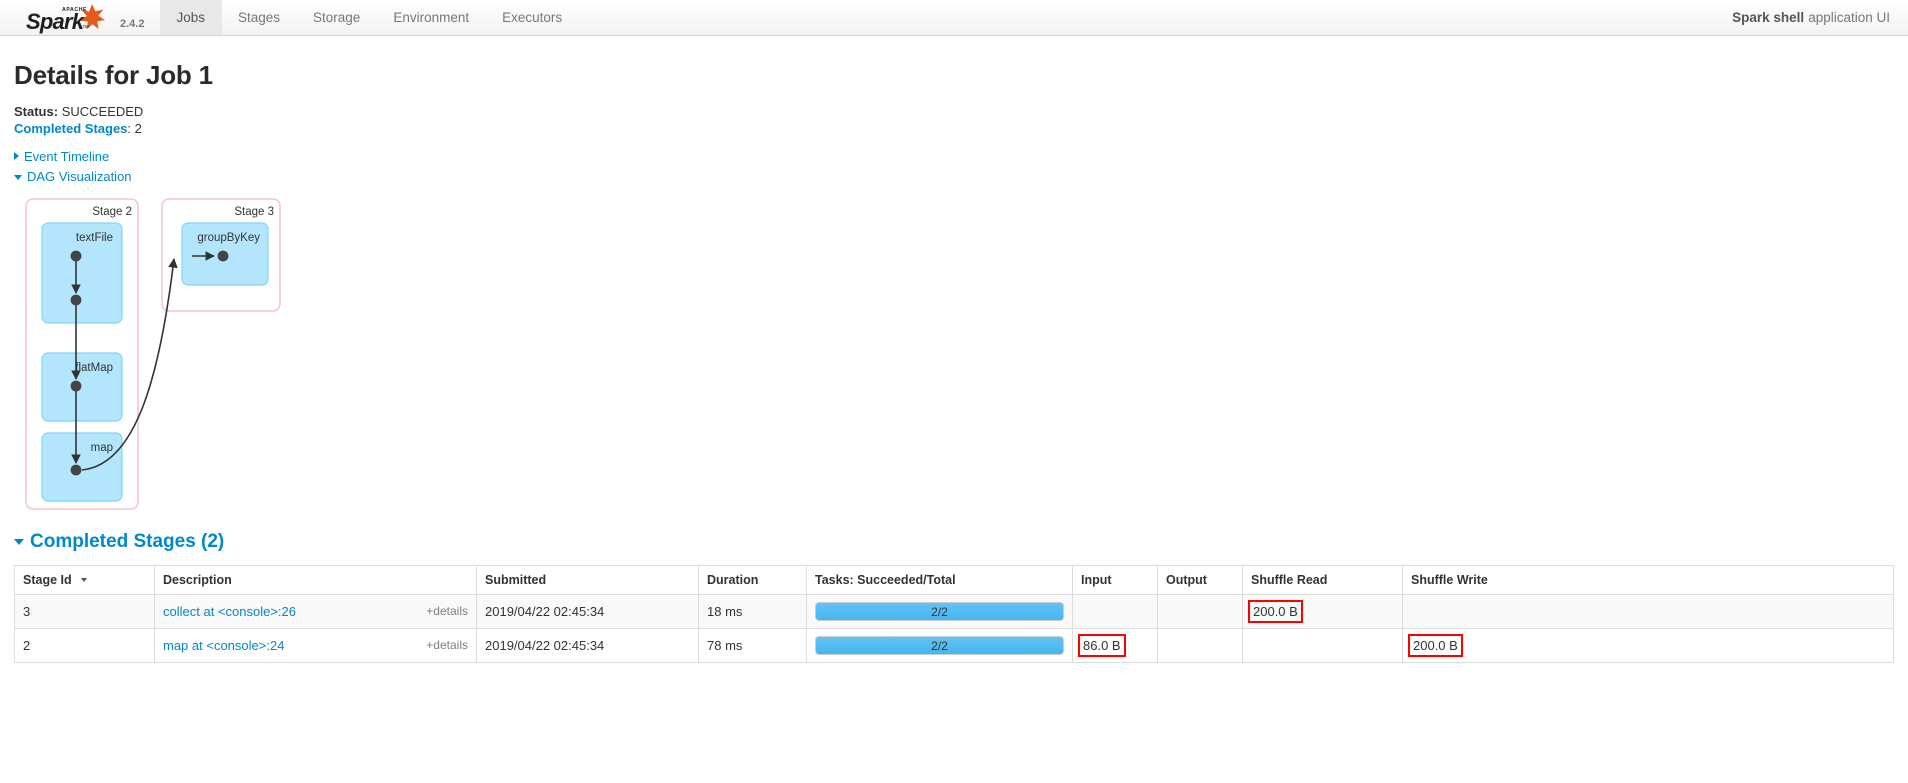  Describe the element at coordinates (1435, 645) in the screenshot. I see `shuffle-write-value: 200.0 B` at that location.